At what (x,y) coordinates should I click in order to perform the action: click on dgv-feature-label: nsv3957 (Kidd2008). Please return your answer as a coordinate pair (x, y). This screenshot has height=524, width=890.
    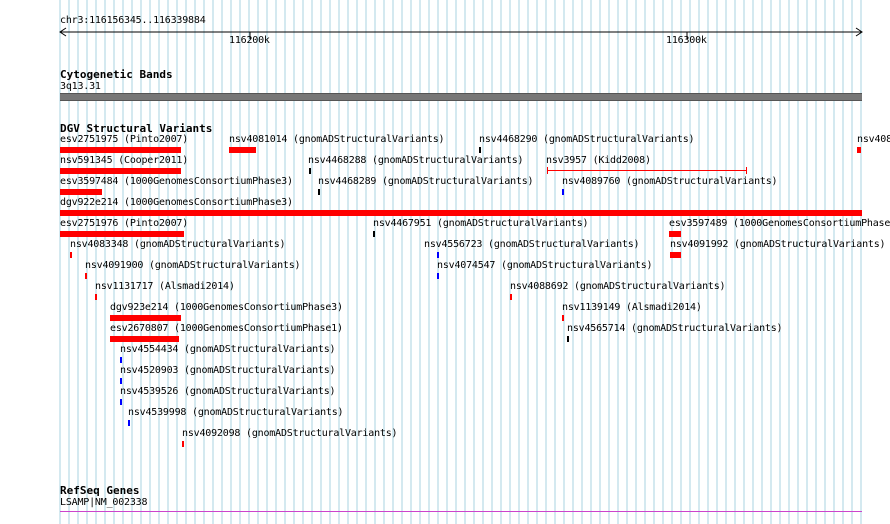
    Looking at the image, I should click on (598, 161).